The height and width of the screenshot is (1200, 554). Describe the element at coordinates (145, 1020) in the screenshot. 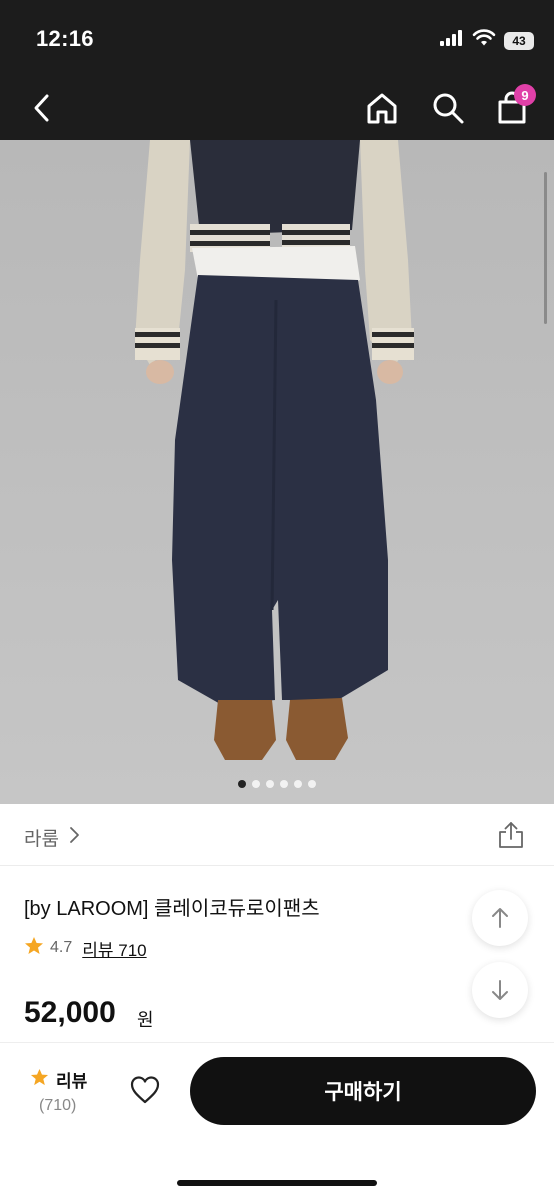

I see `currency-unit: 원` at that location.